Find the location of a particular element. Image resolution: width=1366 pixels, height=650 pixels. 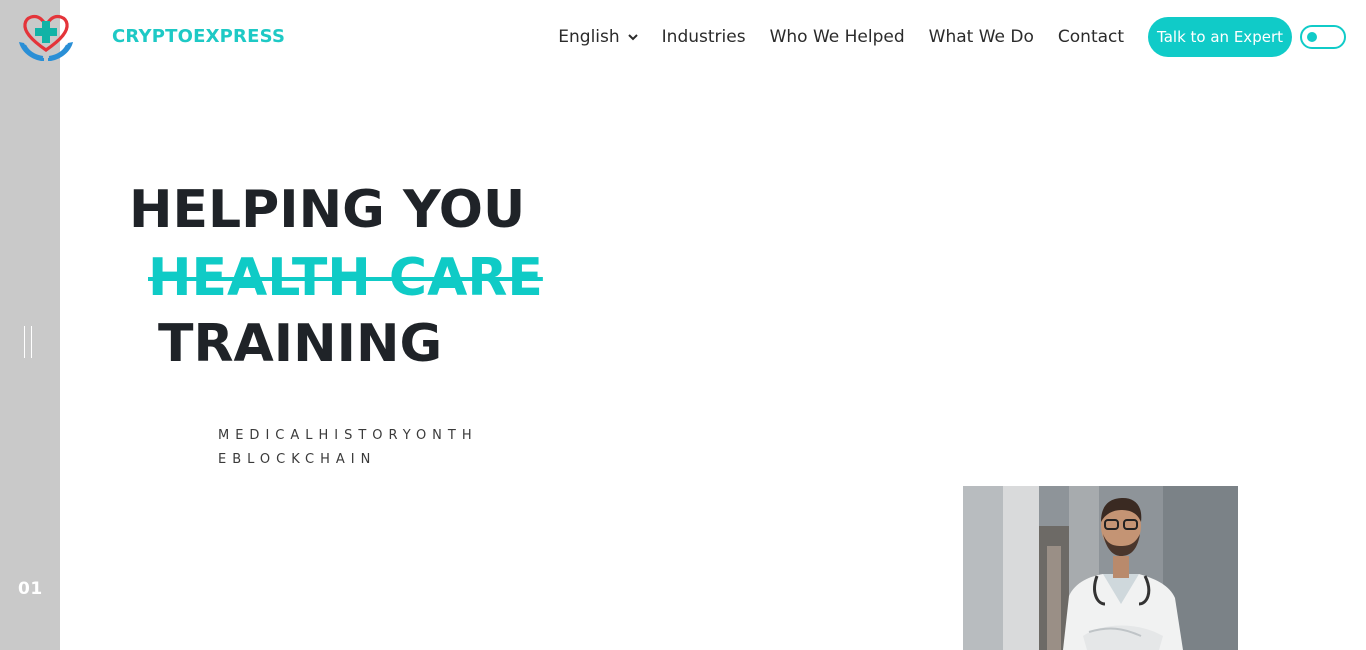

heart-cross-hands-icon is located at coordinates (46, 38).